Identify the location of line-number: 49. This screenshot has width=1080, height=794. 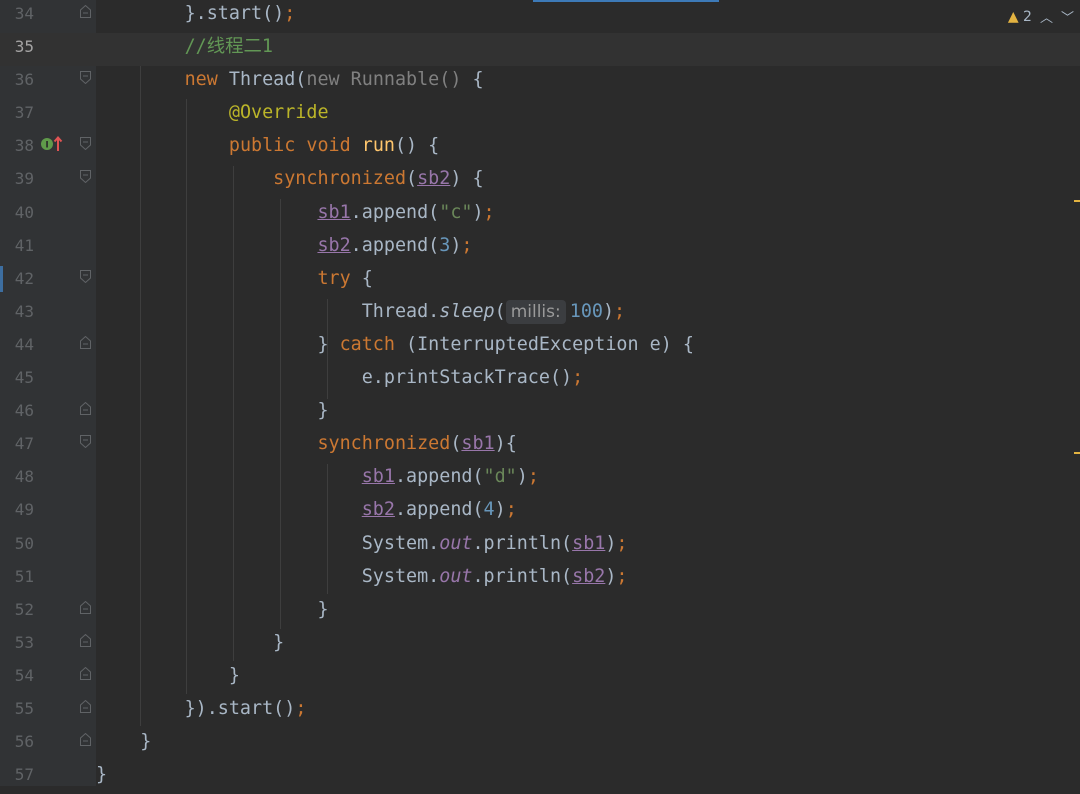
(24, 510).